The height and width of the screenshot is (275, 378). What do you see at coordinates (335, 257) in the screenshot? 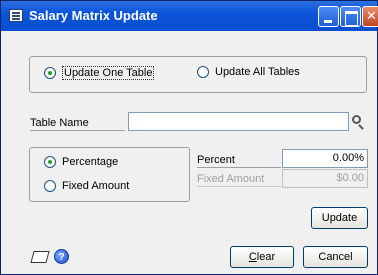
I see `cancel-button: Cancel` at bounding box center [335, 257].